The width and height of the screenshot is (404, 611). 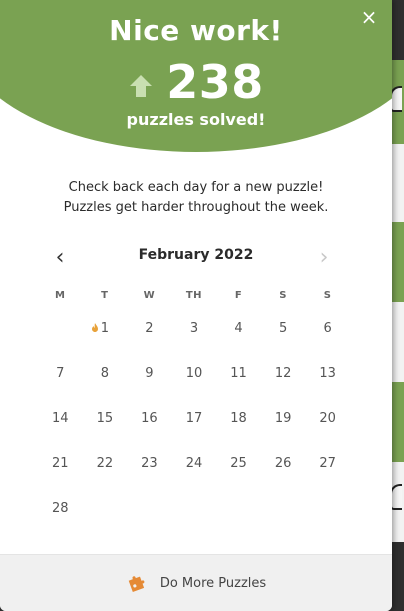 What do you see at coordinates (196, 207) in the screenshot?
I see `info-message-line2: Puzzles get harder throughout the week.` at bounding box center [196, 207].